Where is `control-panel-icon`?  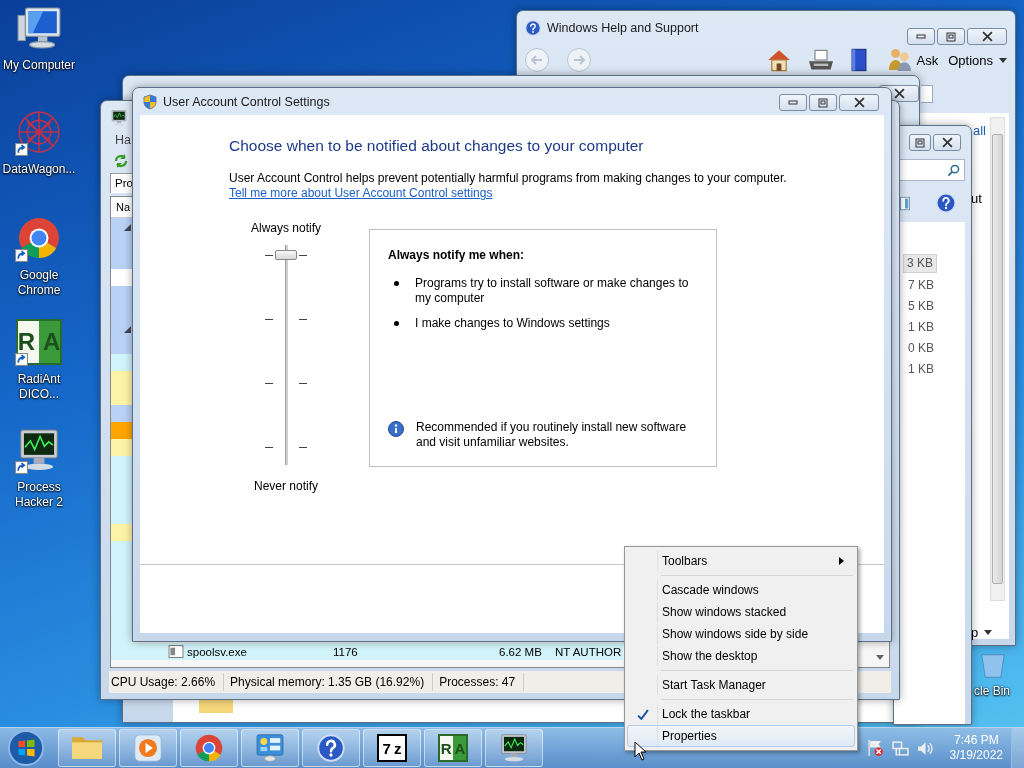 control-panel-icon is located at coordinates (270, 748).